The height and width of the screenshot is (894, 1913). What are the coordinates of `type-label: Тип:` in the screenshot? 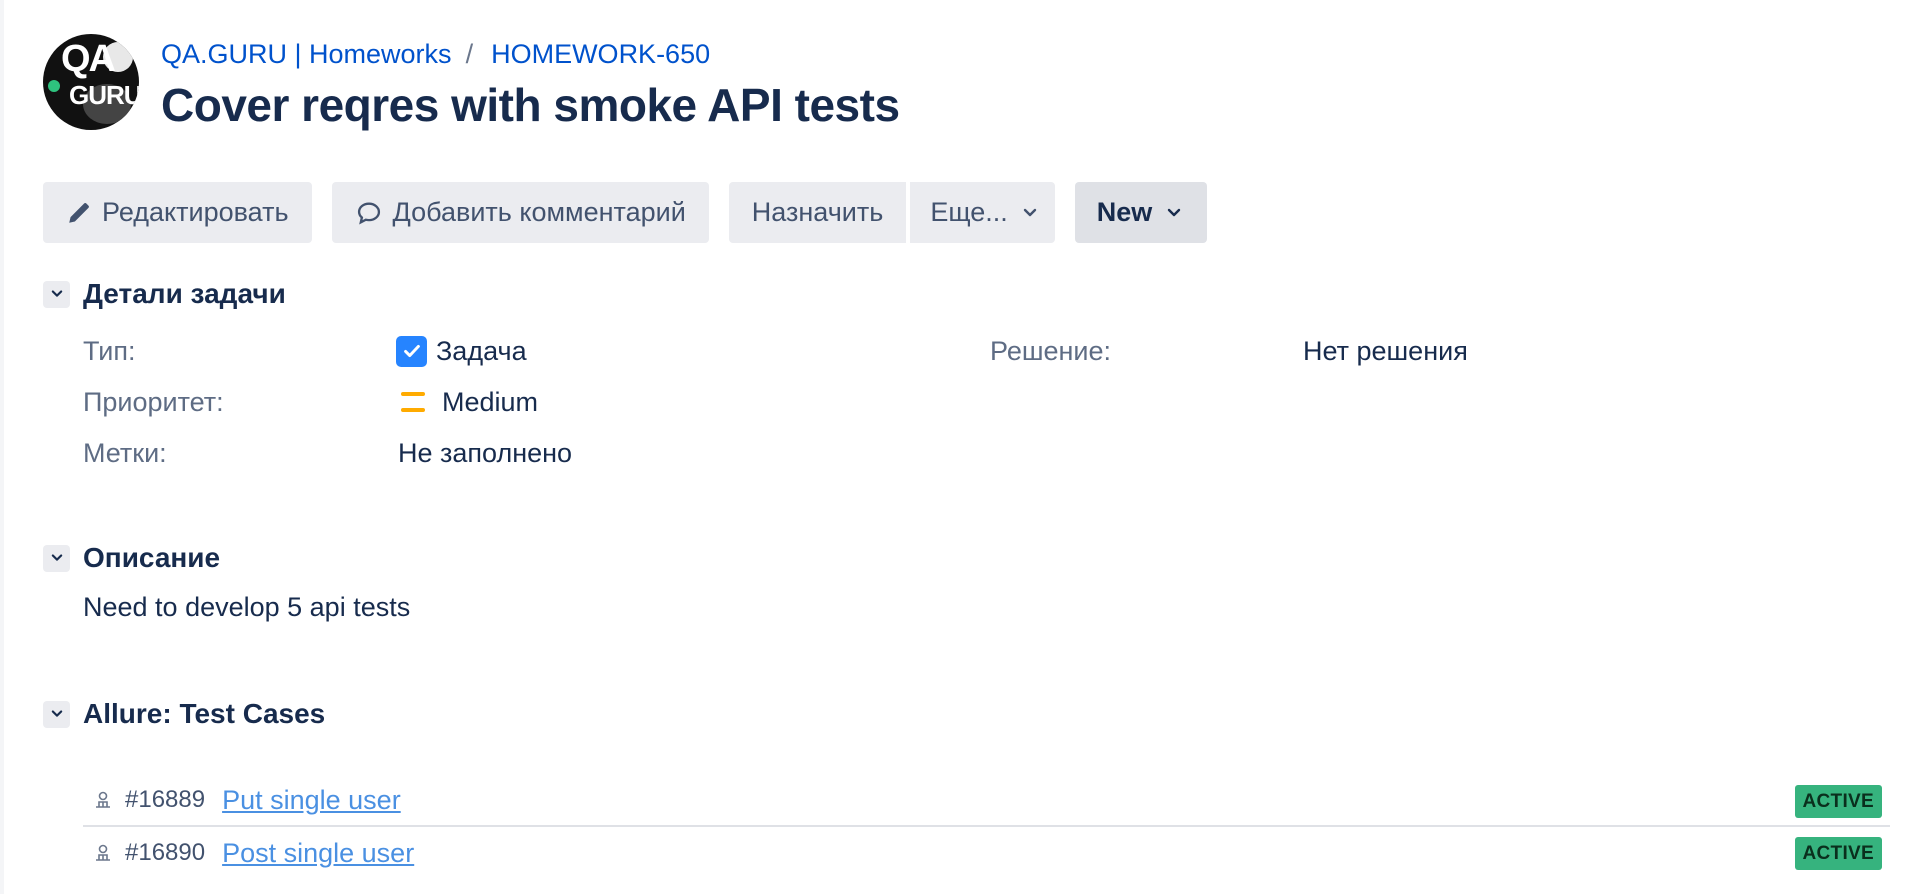 It's located at (109, 351).